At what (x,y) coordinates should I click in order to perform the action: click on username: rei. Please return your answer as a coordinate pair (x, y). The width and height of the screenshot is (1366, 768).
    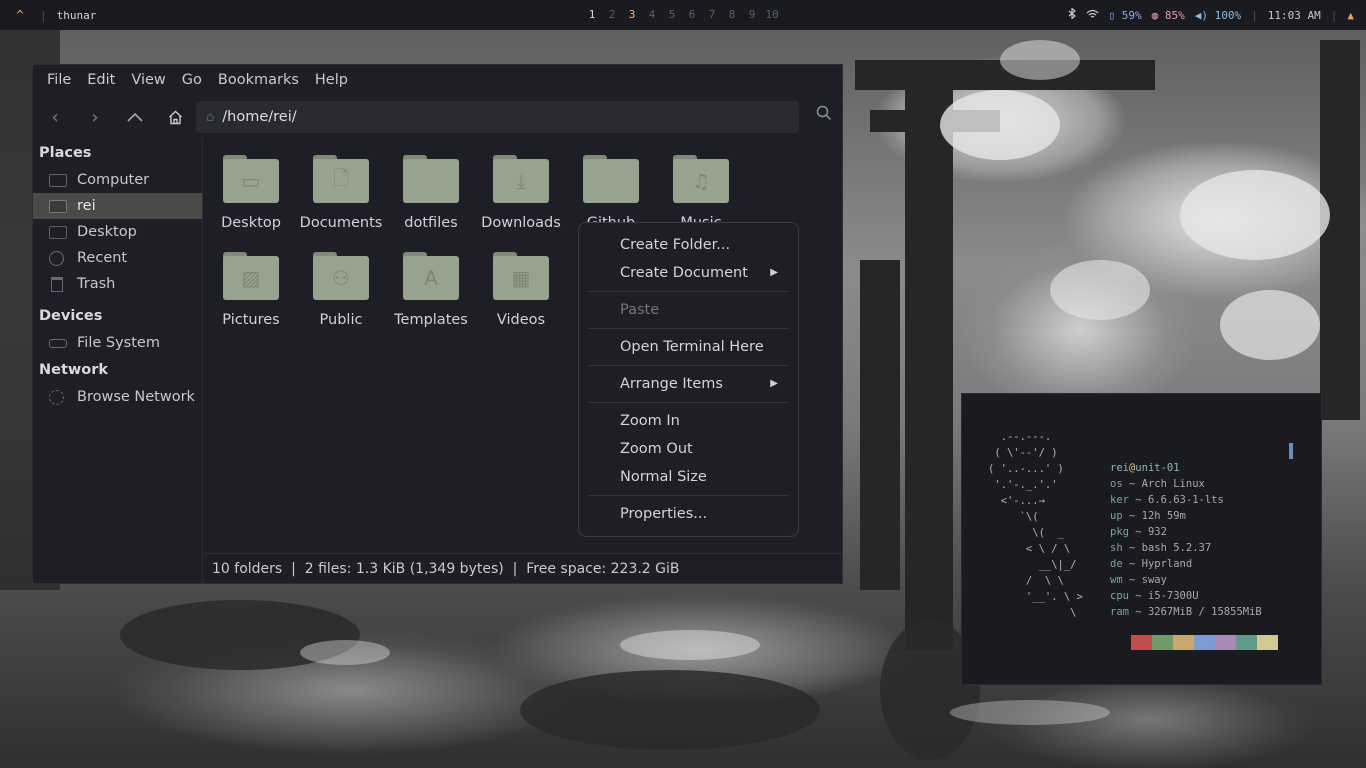
    Looking at the image, I should click on (1119, 468).